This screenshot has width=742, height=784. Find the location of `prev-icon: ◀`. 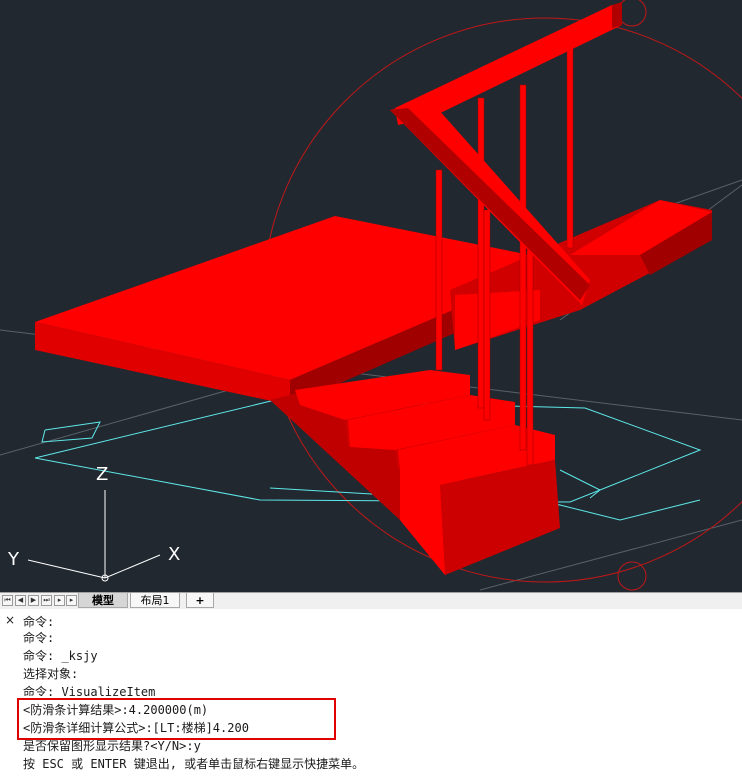

prev-icon: ◀ is located at coordinates (20, 600).